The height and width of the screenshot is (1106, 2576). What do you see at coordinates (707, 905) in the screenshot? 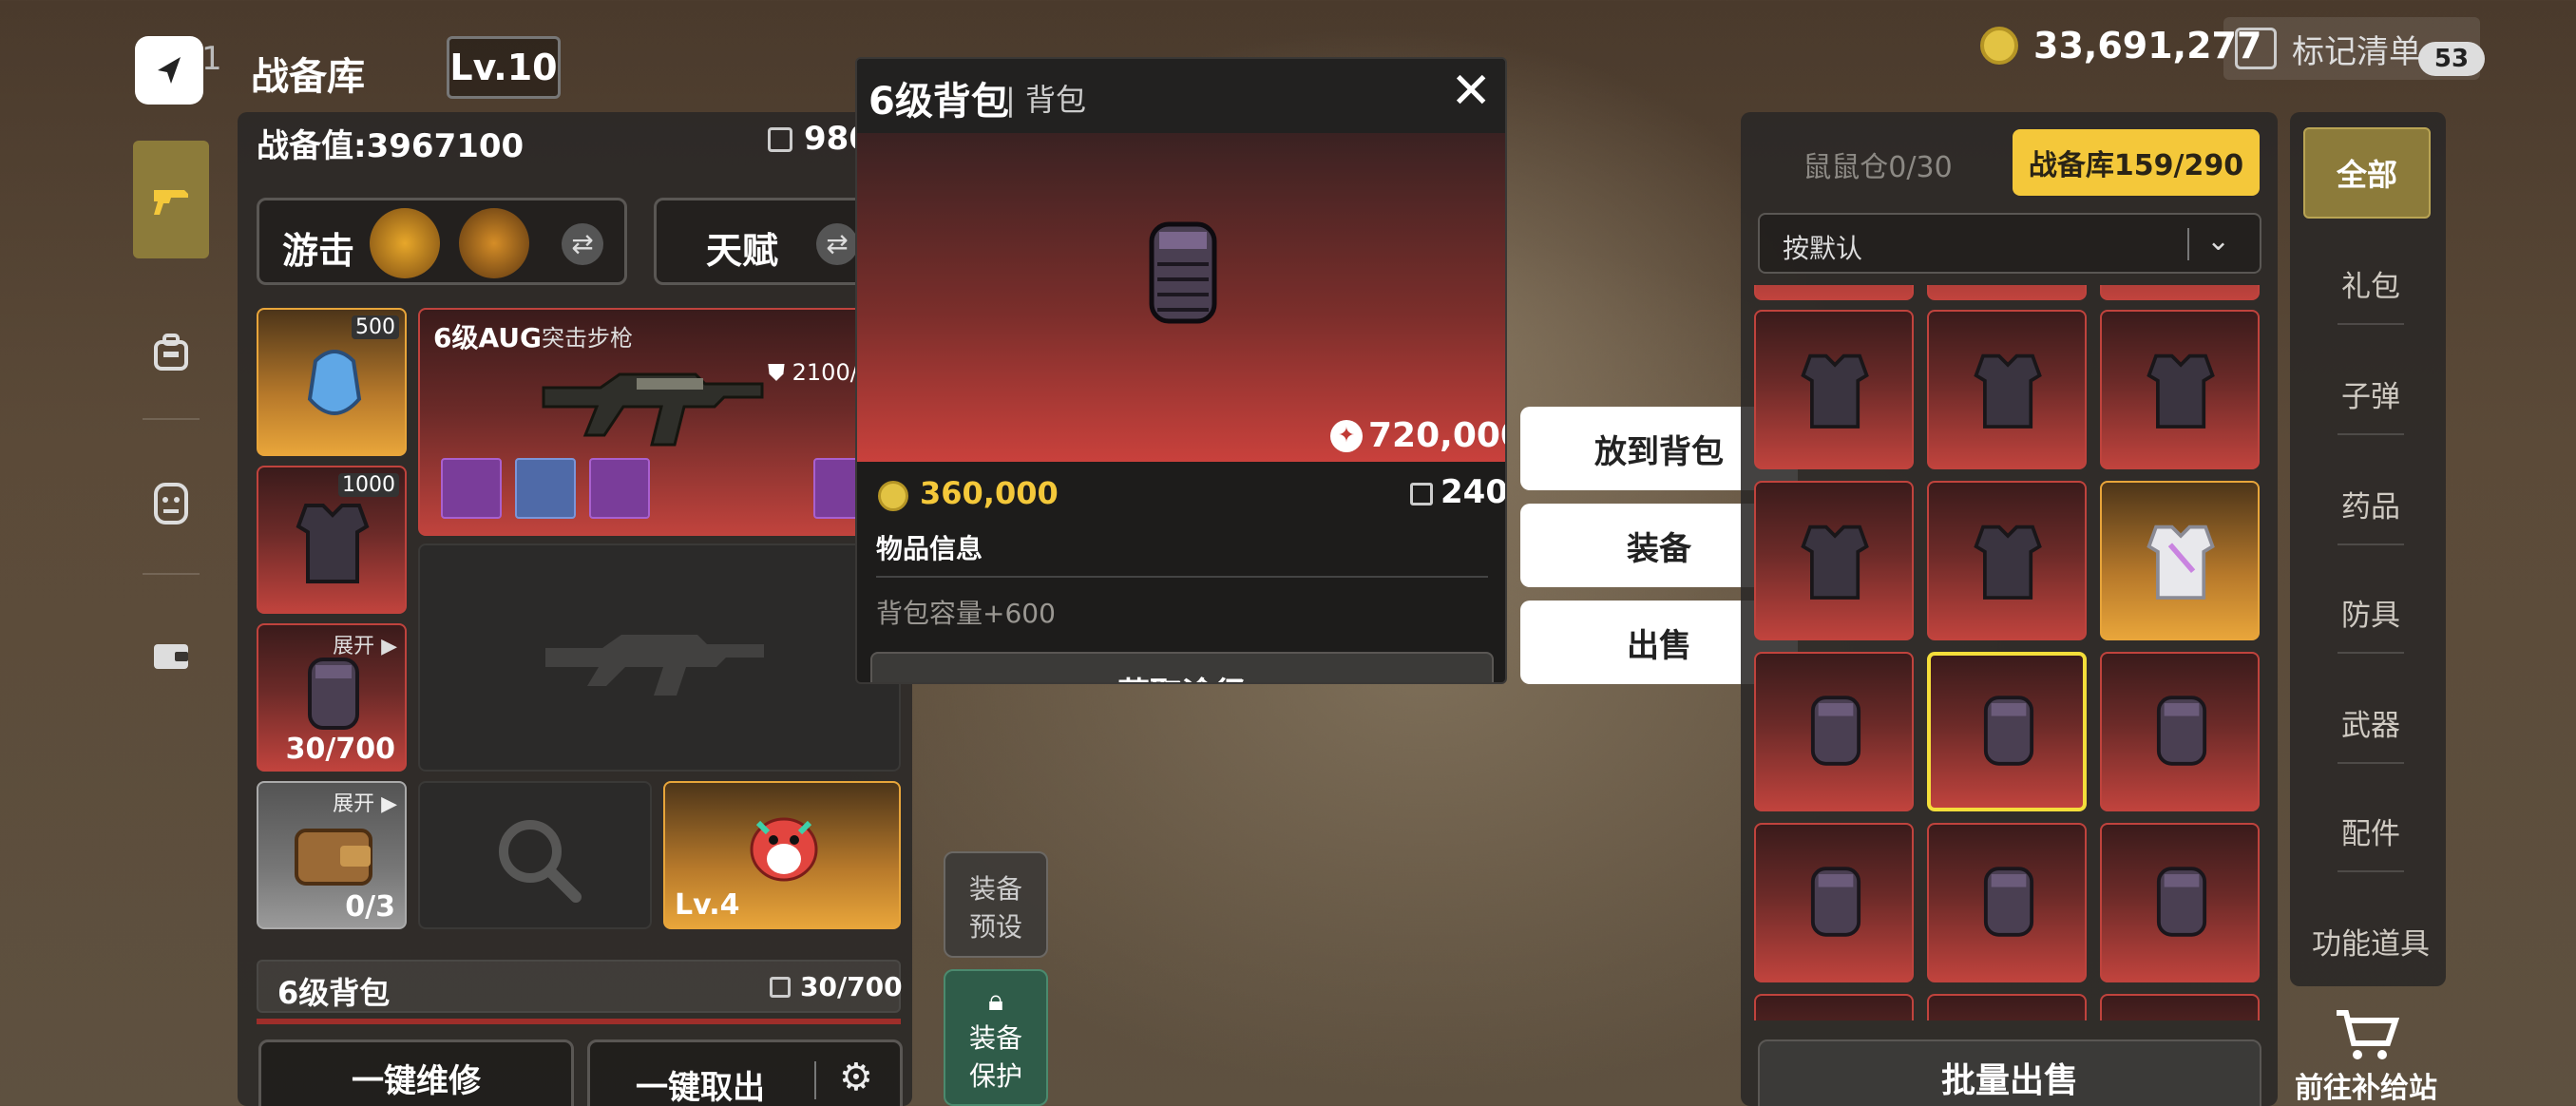
I see `pet-level: Lv.4` at bounding box center [707, 905].